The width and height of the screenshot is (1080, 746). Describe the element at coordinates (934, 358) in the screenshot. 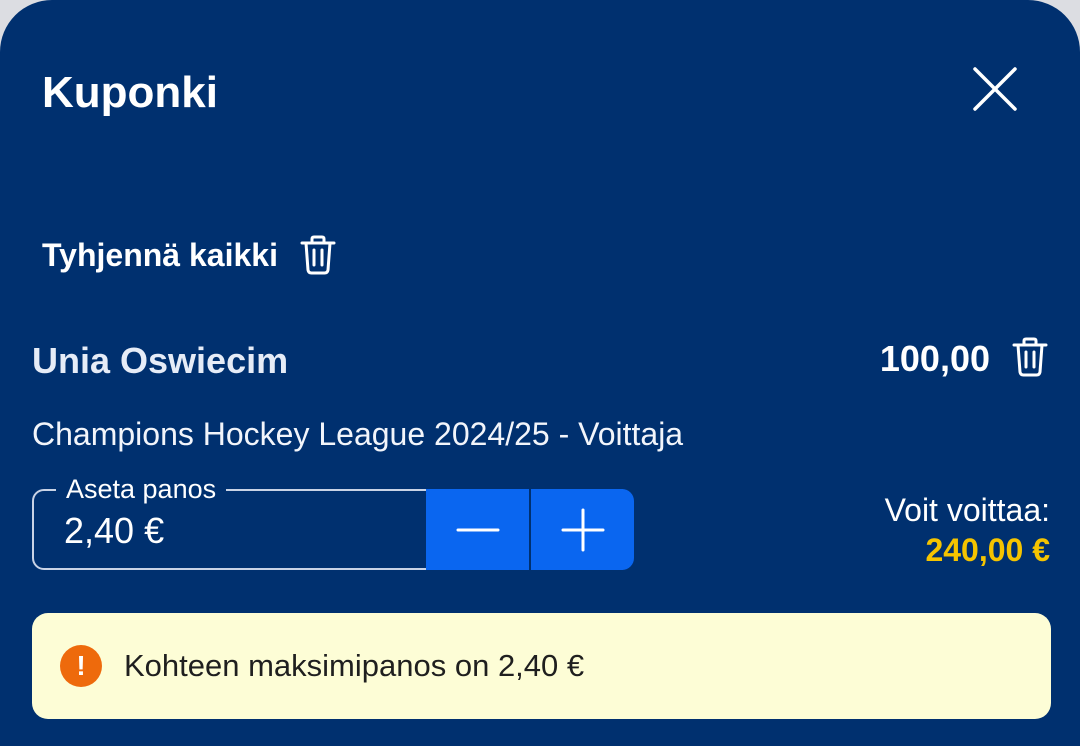

I see `selection-odds: 100,00` at that location.